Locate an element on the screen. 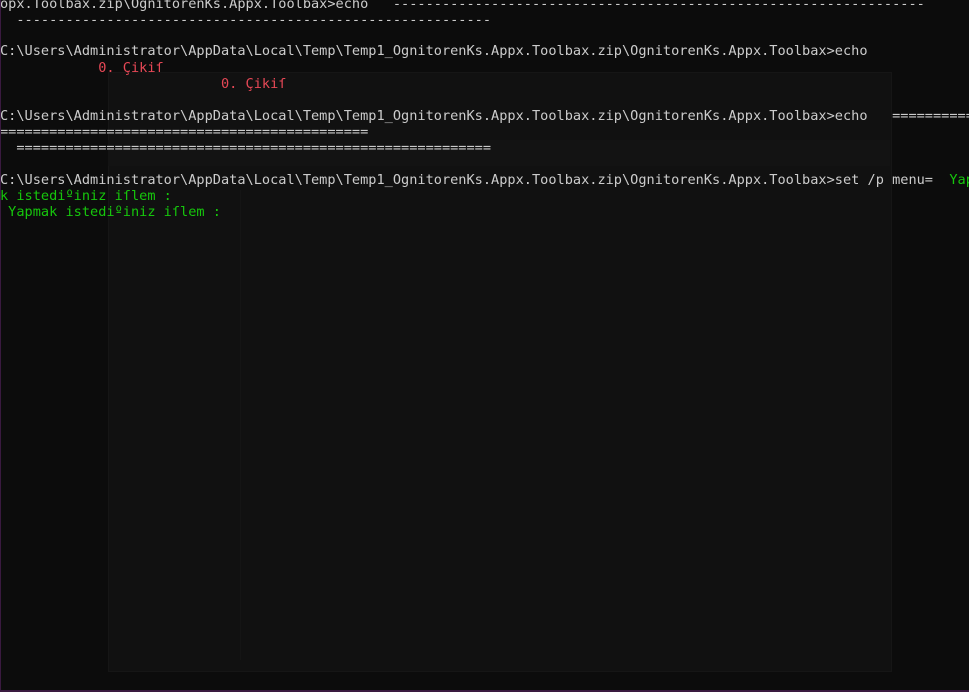 This screenshot has width=969, height=692. background-explorer-nav-pane is located at coordinates (185, 425).